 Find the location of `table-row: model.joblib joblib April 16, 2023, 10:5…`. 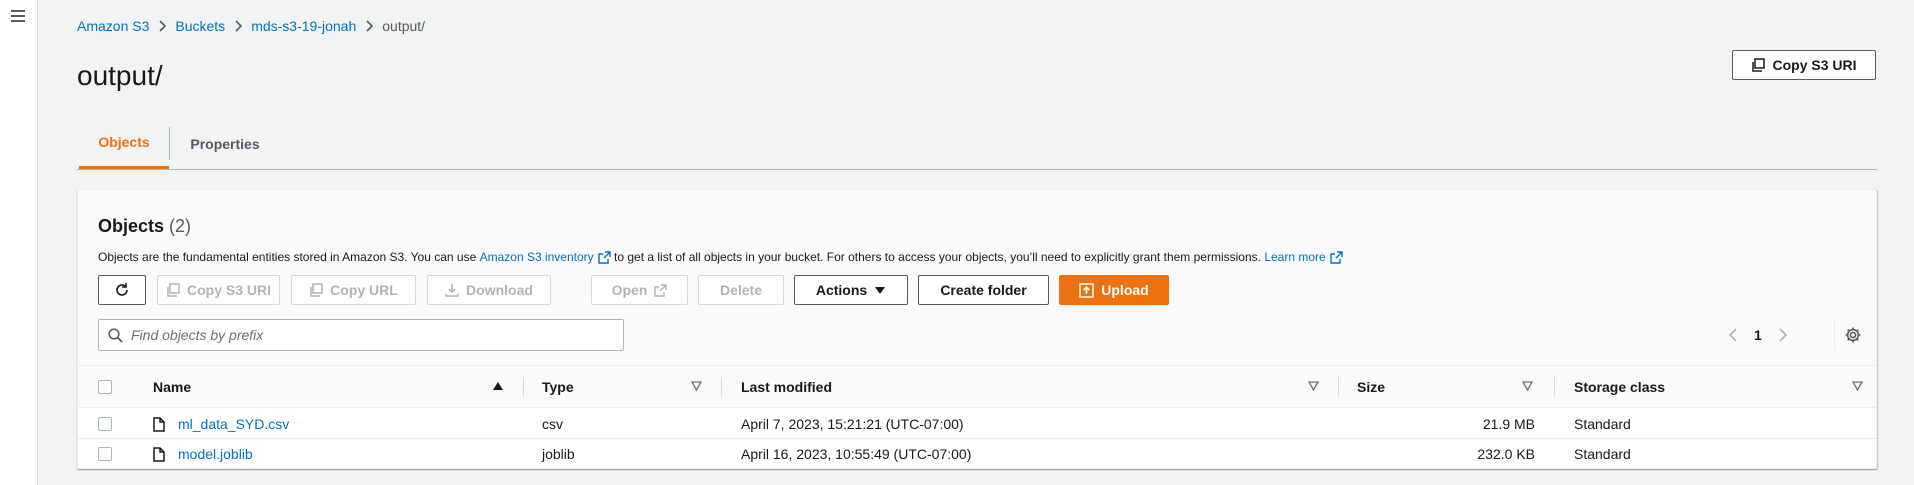

table-row: model.joblib joblib April 16, 2023, 10:5… is located at coordinates (977, 454).